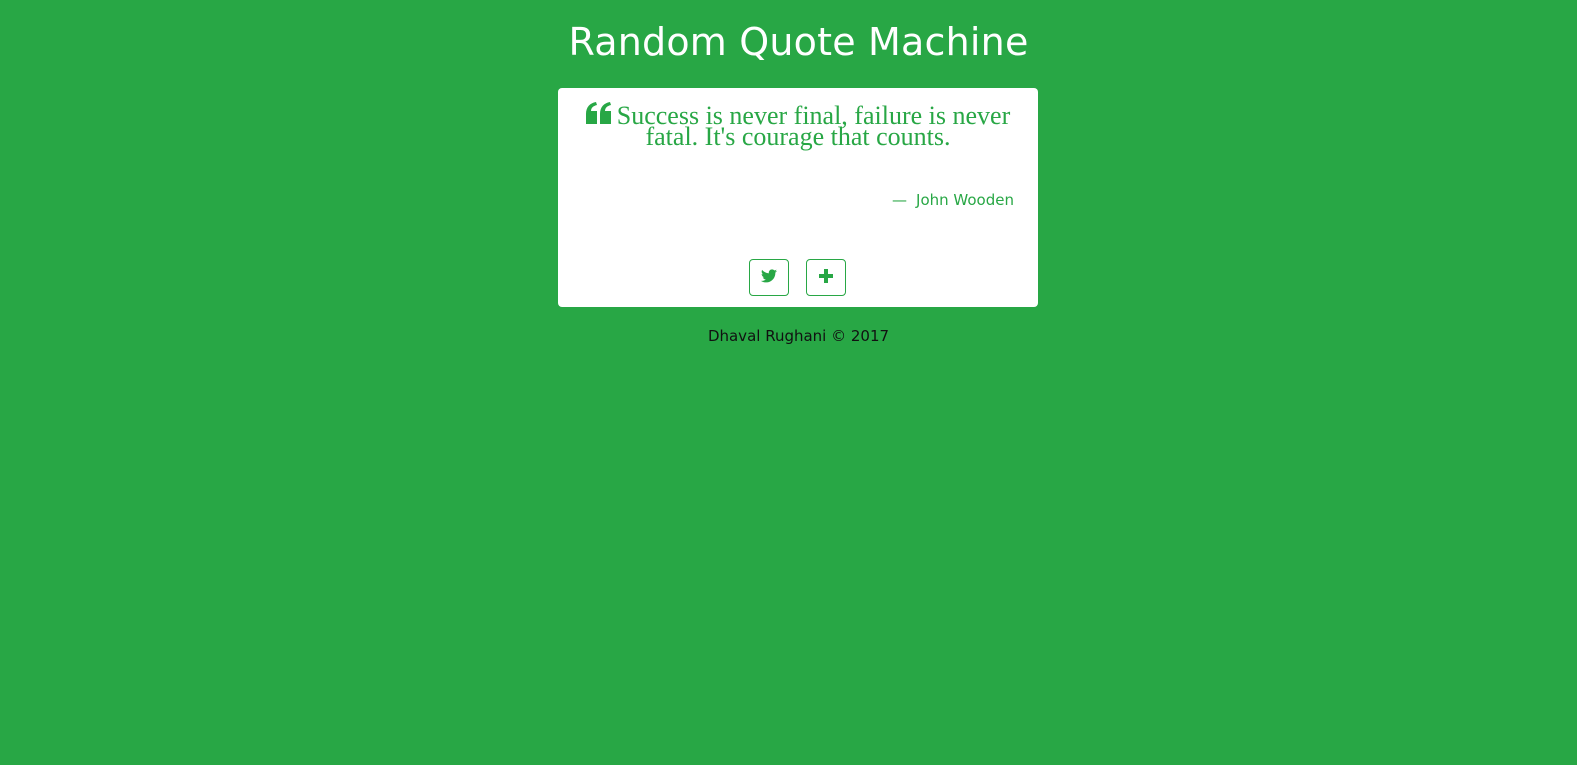  What do you see at coordinates (798, 336) in the screenshot?
I see `footer-credit: Dhaval Rughani © 2017` at bounding box center [798, 336].